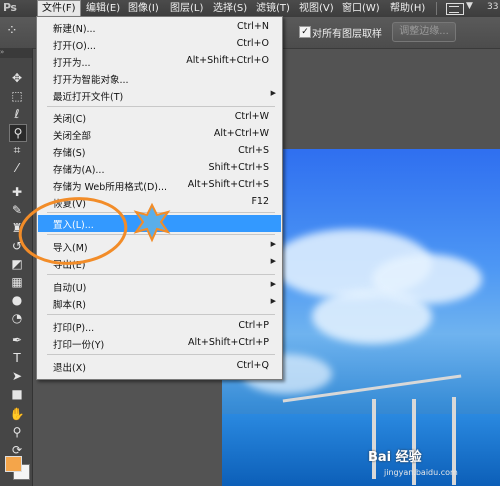 The image size is (500, 486). I want to click on menu-layer: 图层(L), so click(186, 8).